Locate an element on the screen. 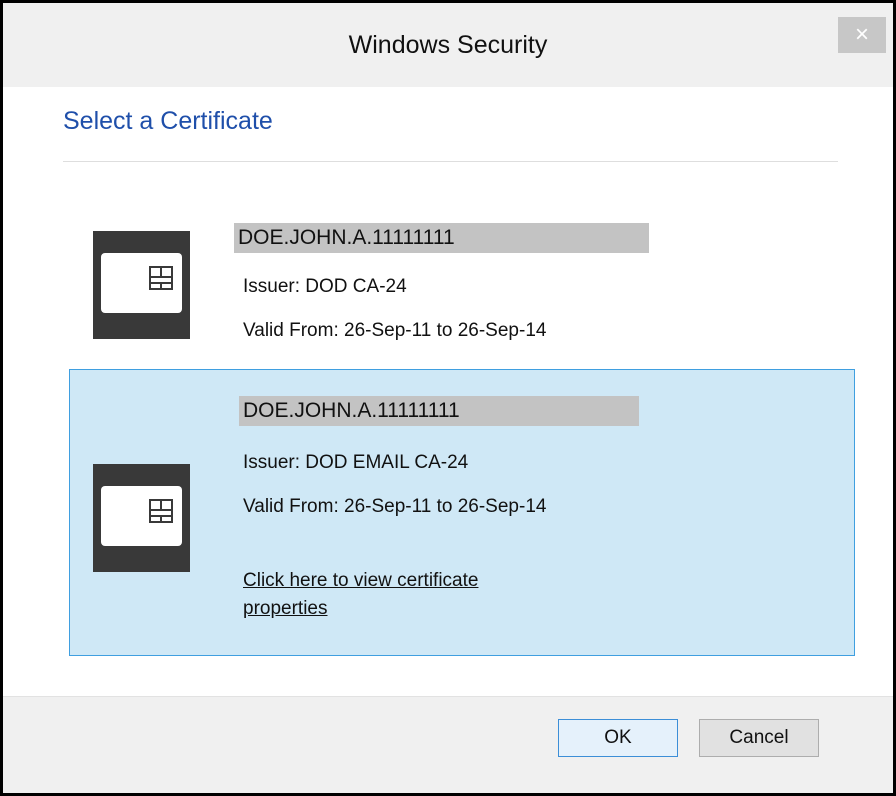  close-button: × is located at coordinates (862, 35).